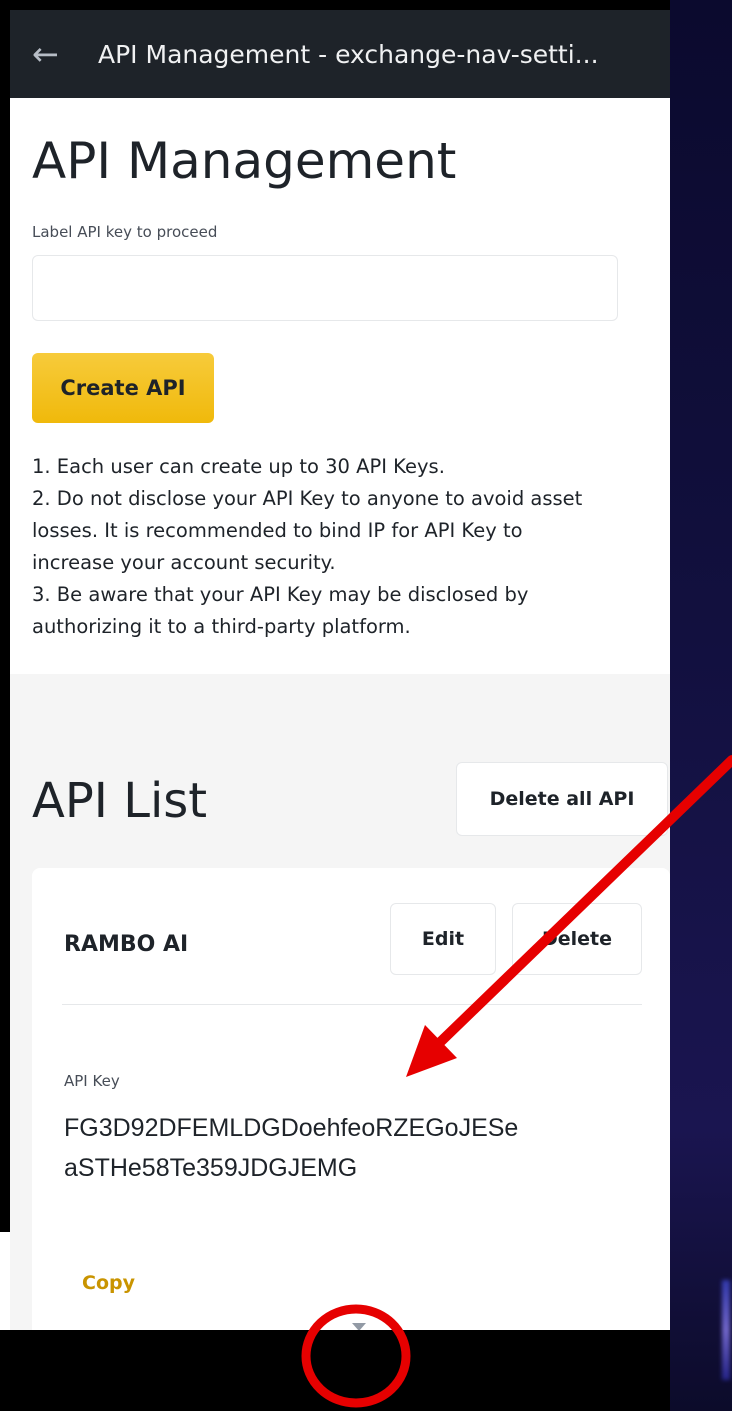 The image size is (732, 1411). Describe the element at coordinates (211, 1168) in the screenshot. I see `api-key-line: aSTHe58Te359JDGJEMG` at that location.